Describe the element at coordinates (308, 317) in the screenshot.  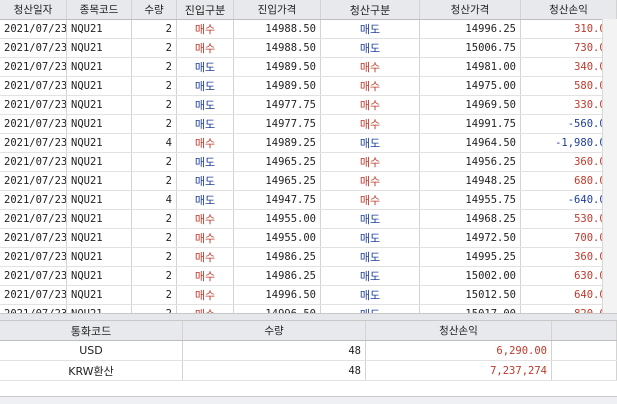
I see `panel-splitter` at that location.